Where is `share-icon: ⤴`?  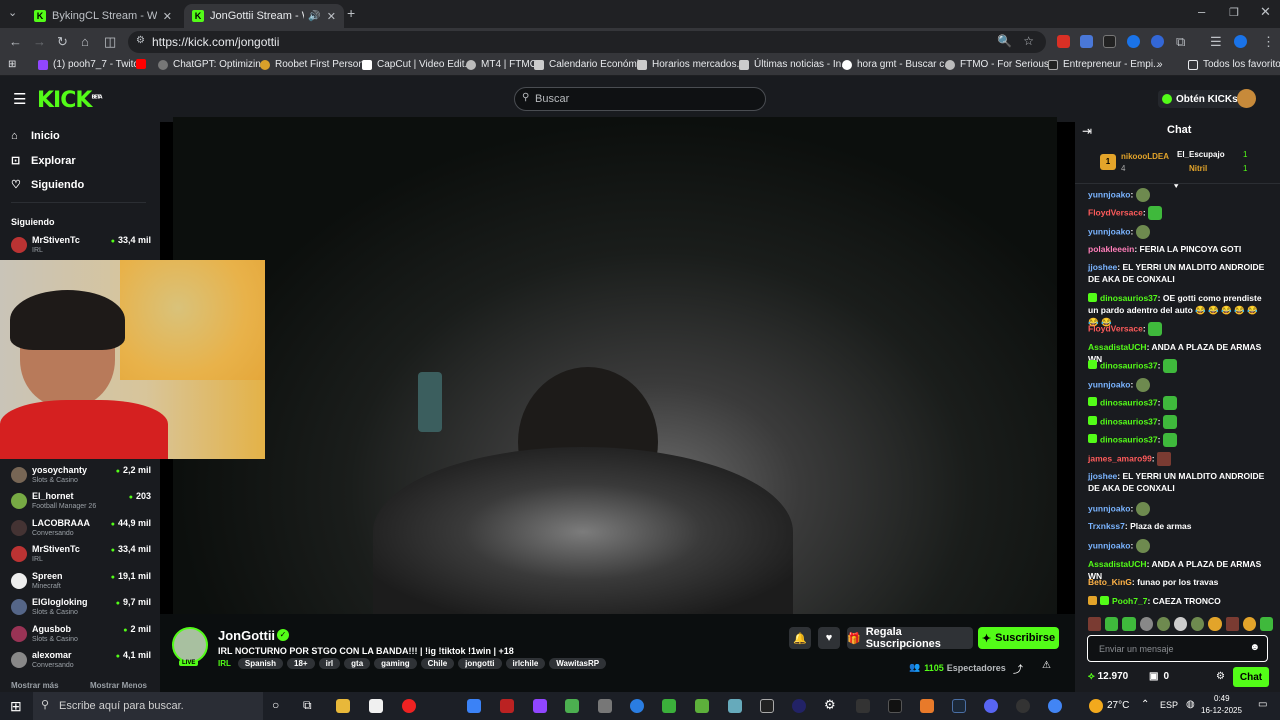
share-icon: ⤴ is located at coordinates (1018, 668).